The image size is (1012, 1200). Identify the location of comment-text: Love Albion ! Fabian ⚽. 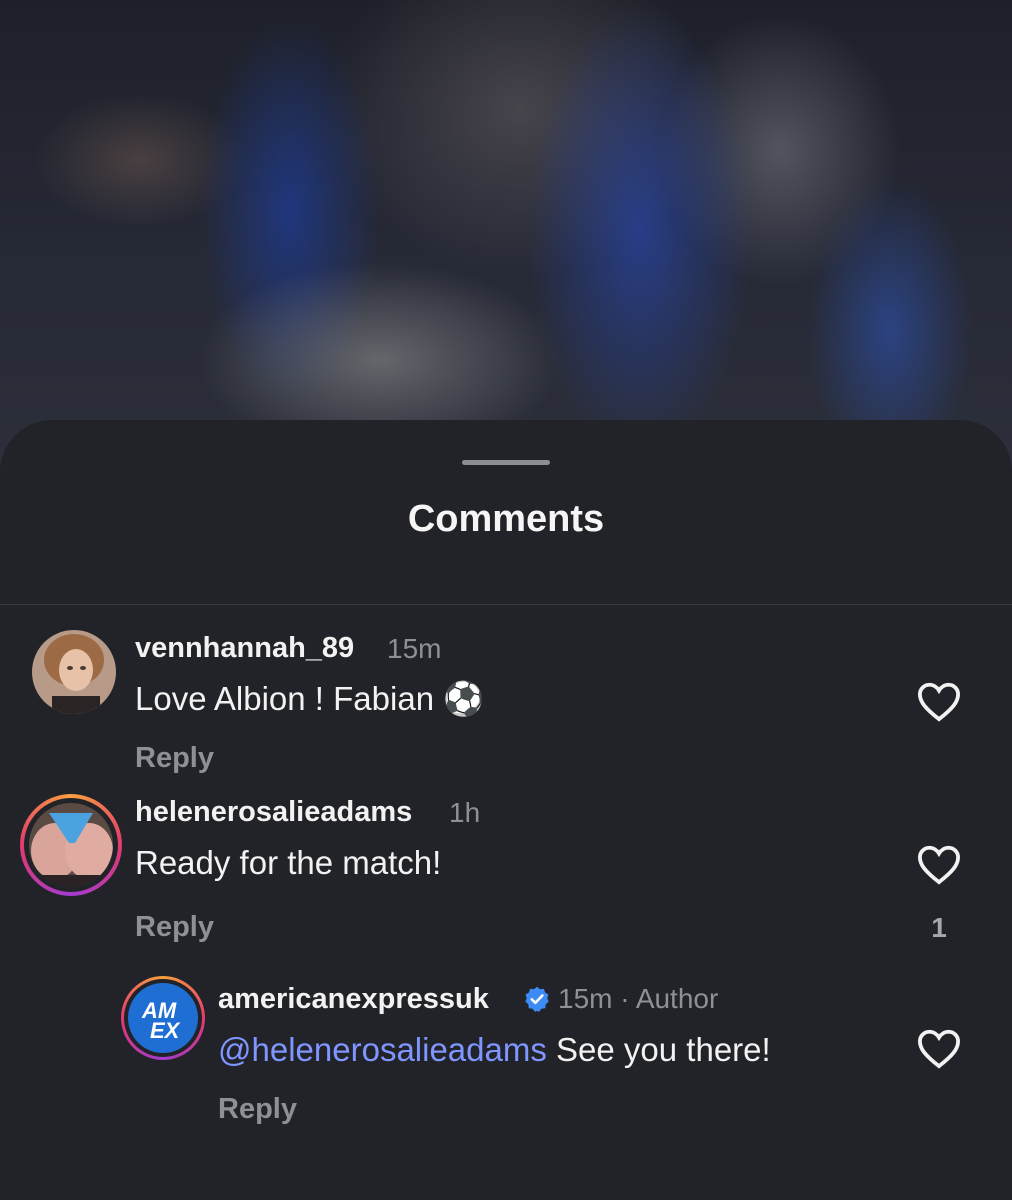
(309, 699).